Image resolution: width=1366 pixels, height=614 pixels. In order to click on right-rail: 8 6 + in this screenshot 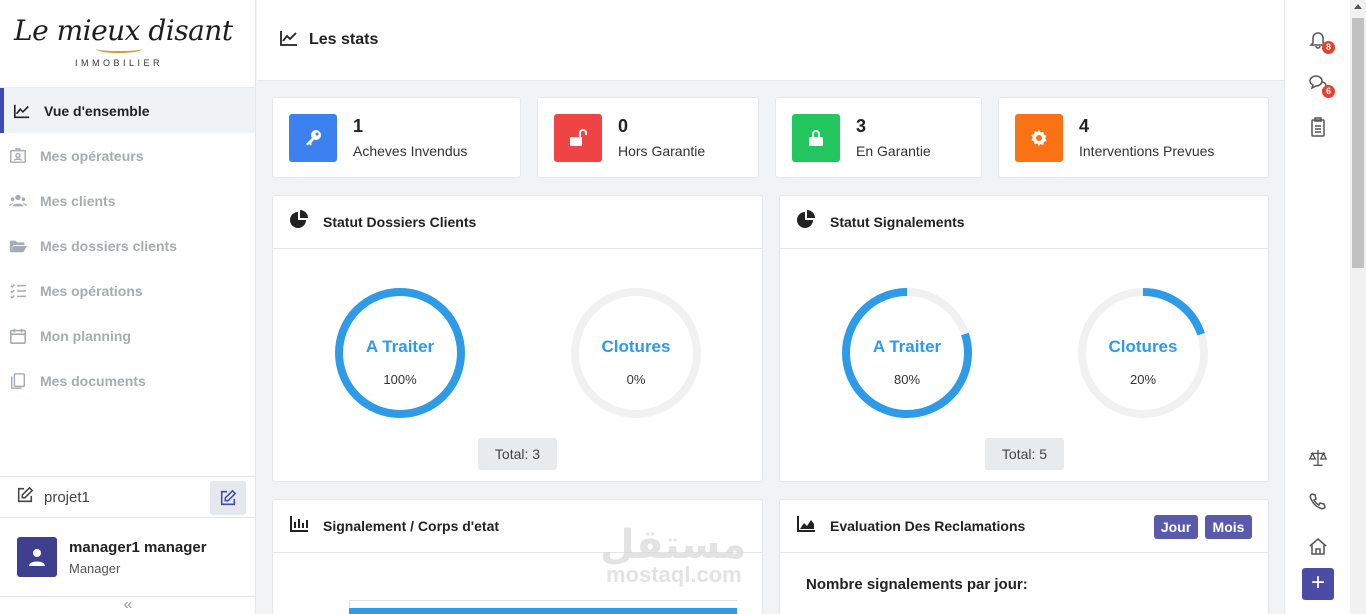, I will do `click(1317, 307)`.